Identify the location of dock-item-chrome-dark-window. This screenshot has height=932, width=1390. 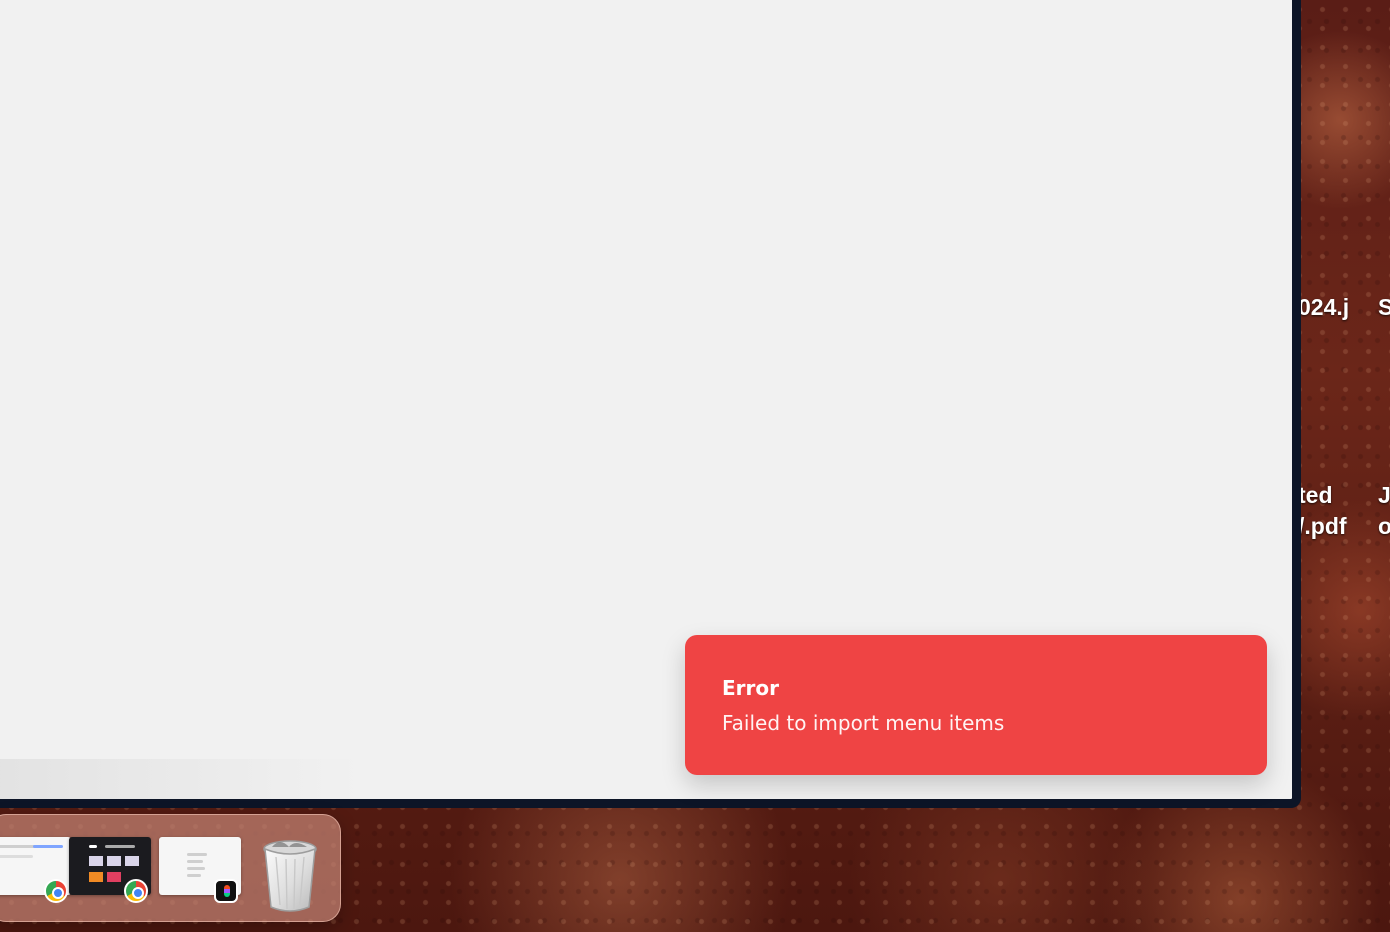
(111, 870).